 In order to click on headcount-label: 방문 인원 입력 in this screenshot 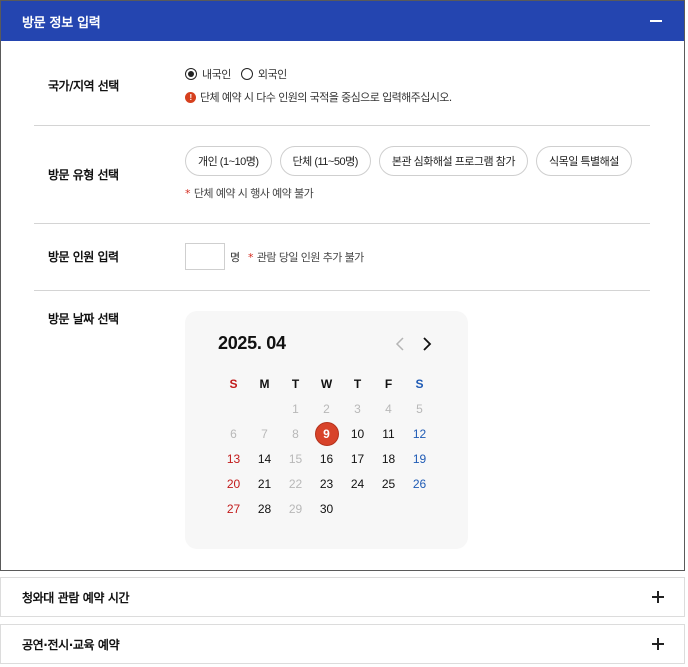, I will do `click(83, 257)`.